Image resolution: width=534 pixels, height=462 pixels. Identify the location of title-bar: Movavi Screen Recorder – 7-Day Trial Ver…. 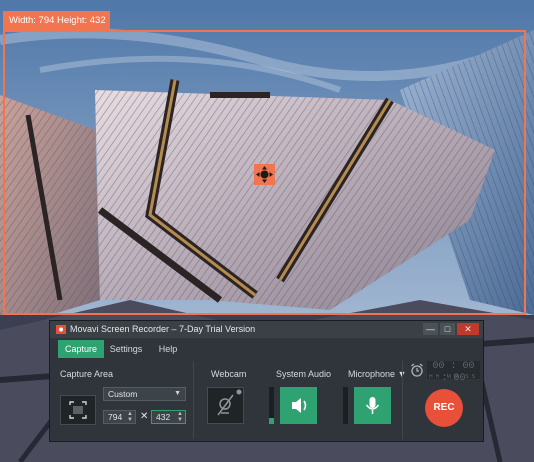
(266, 329).